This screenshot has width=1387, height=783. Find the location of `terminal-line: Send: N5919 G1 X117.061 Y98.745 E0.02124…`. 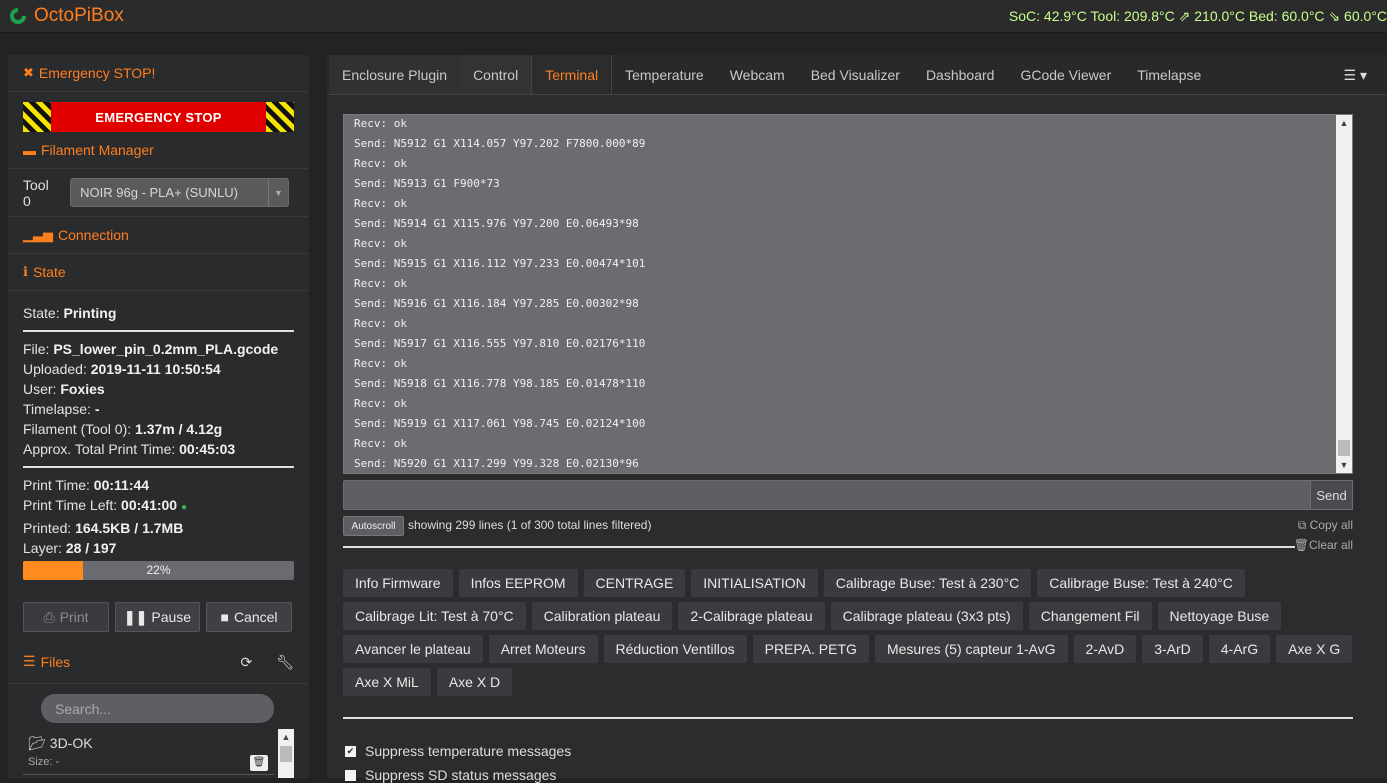

terminal-line: Send: N5919 G1 X117.061 Y98.745 E0.02124… is located at coordinates (500, 423).